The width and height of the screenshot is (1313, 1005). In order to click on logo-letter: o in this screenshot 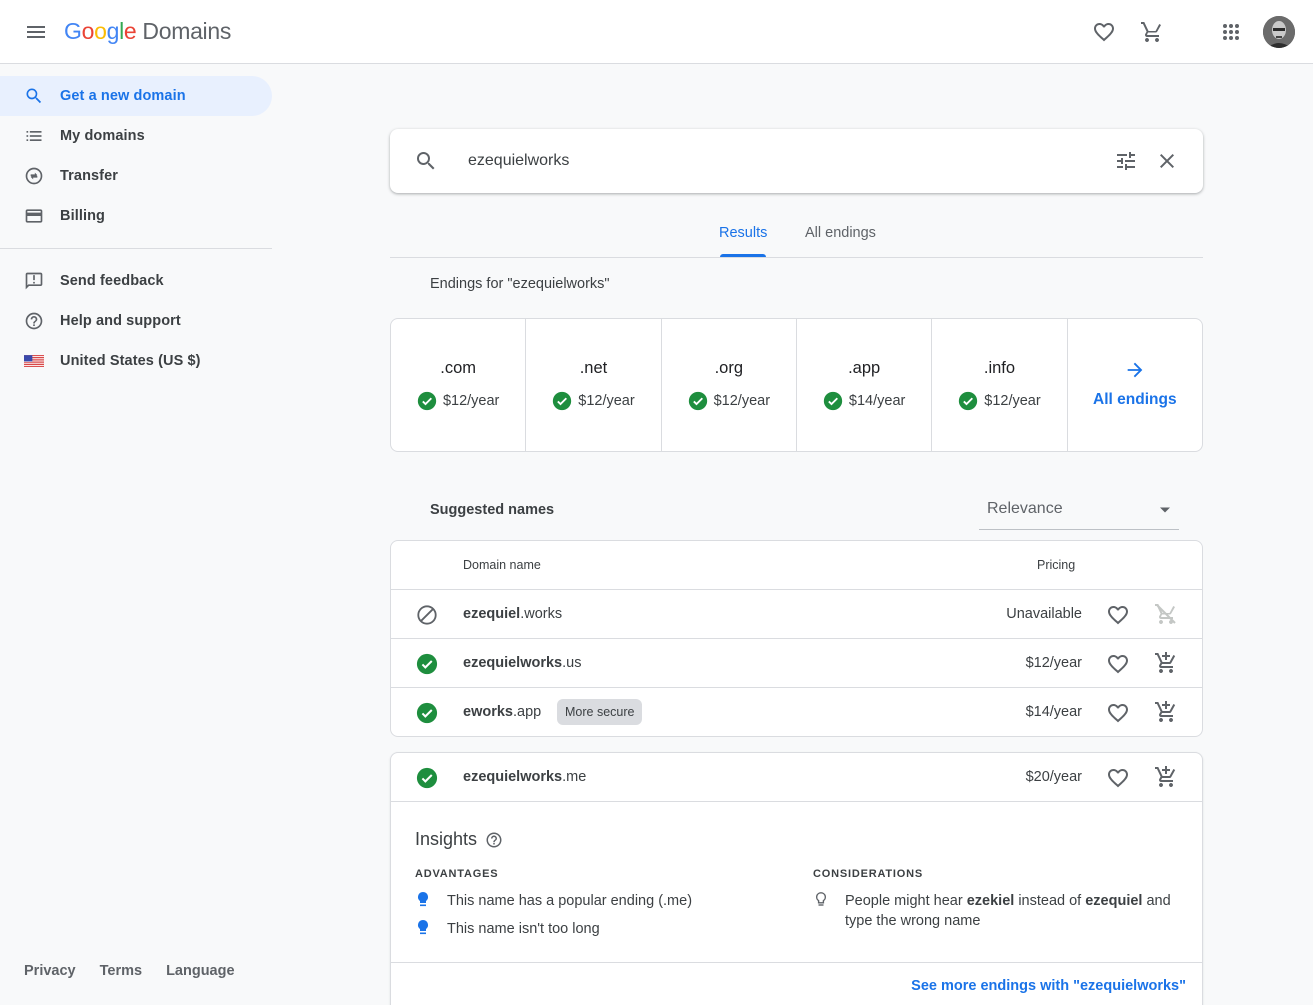, I will do `click(100, 31)`.